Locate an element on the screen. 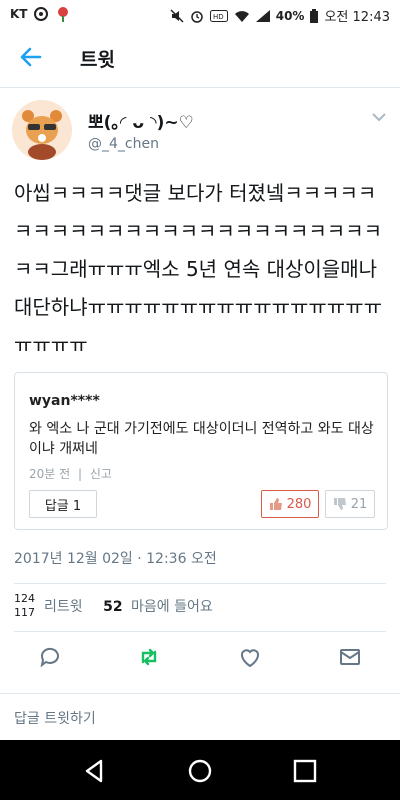  display-name: 뽀(｡◜ ᴗ ◝)~♡ is located at coordinates (141, 120).